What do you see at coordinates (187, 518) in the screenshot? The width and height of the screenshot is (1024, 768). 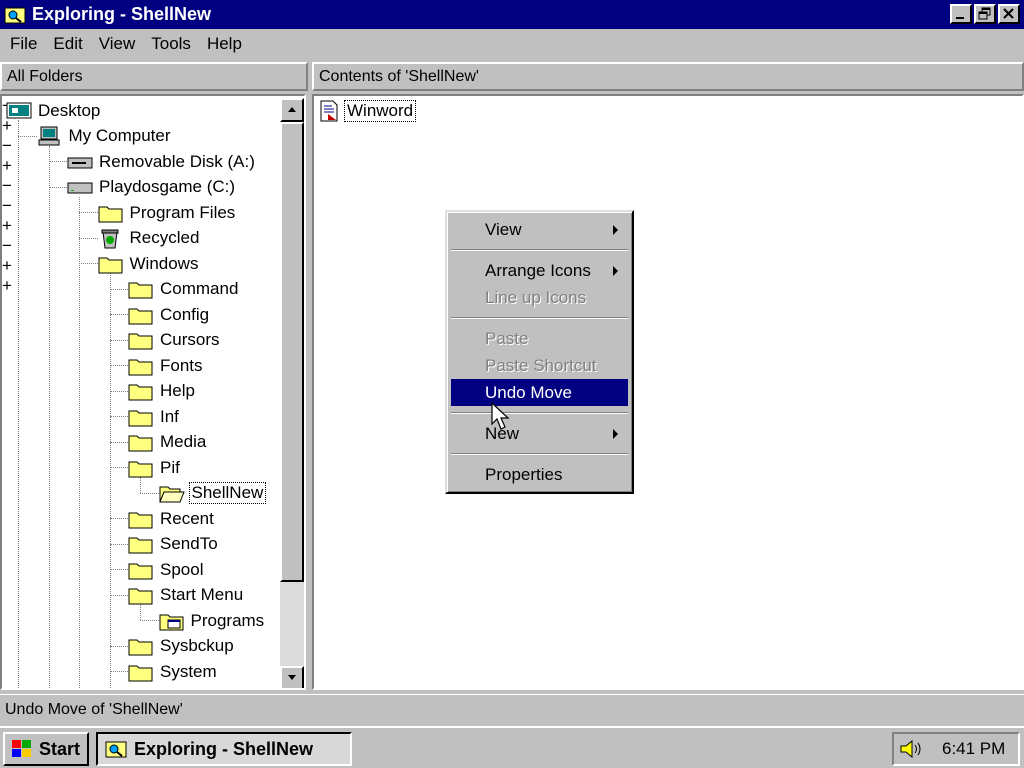 I see `tree-item-label: Recent` at bounding box center [187, 518].